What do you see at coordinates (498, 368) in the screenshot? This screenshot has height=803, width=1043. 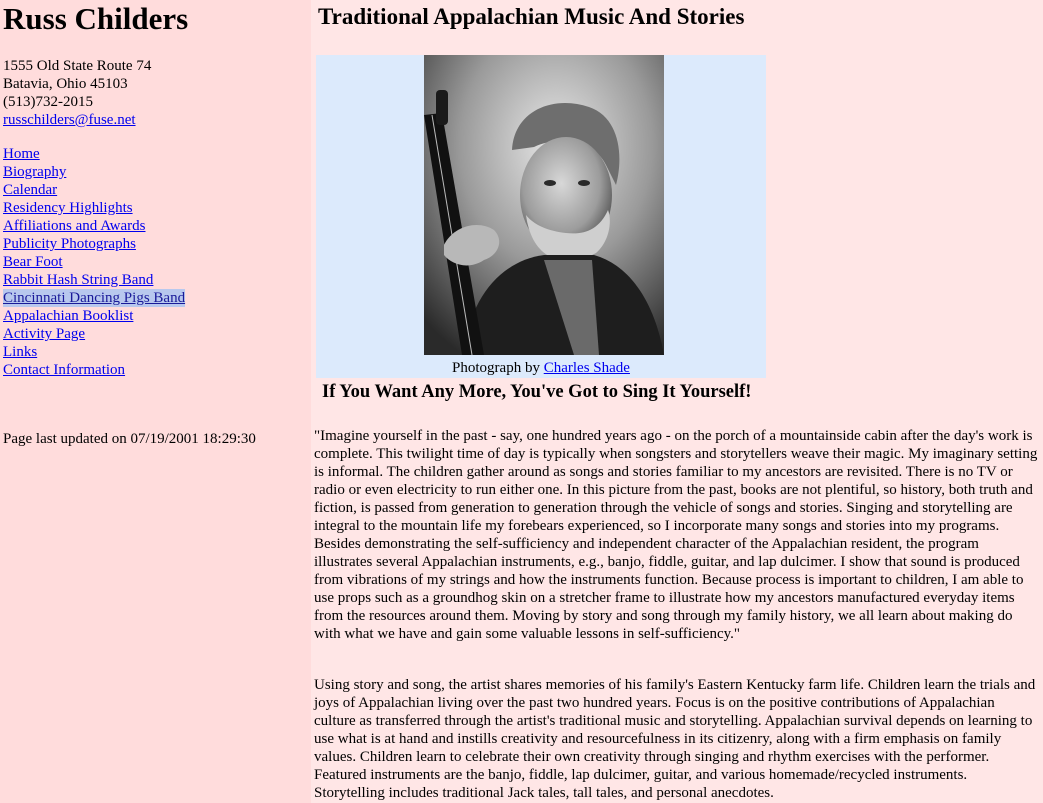 I see `photo-caption-prefix: Photograph by` at bounding box center [498, 368].